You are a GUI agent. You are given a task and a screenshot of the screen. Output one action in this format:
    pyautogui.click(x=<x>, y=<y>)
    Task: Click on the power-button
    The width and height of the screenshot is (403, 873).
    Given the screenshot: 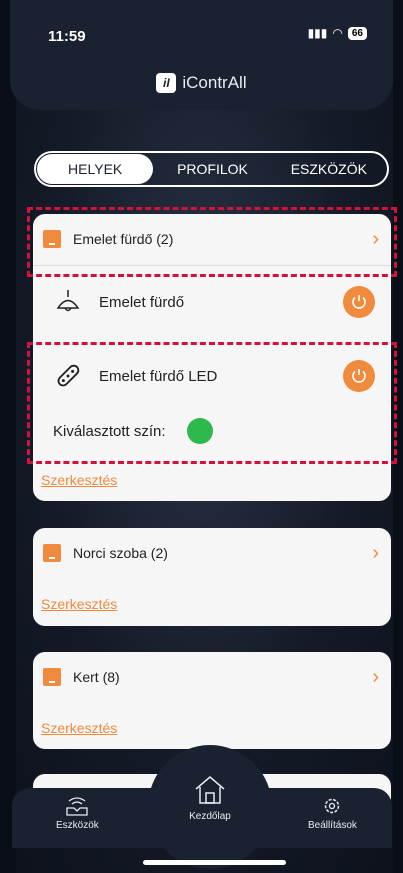 What is the action you would take?
    pyautogui.click(x=359, y=302)
    